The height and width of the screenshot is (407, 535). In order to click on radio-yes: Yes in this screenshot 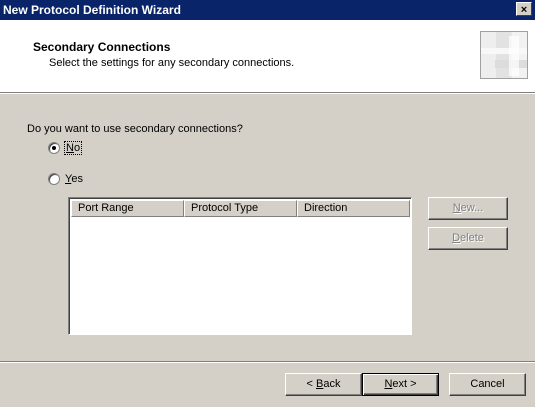, I will do `click(65, 179)`.